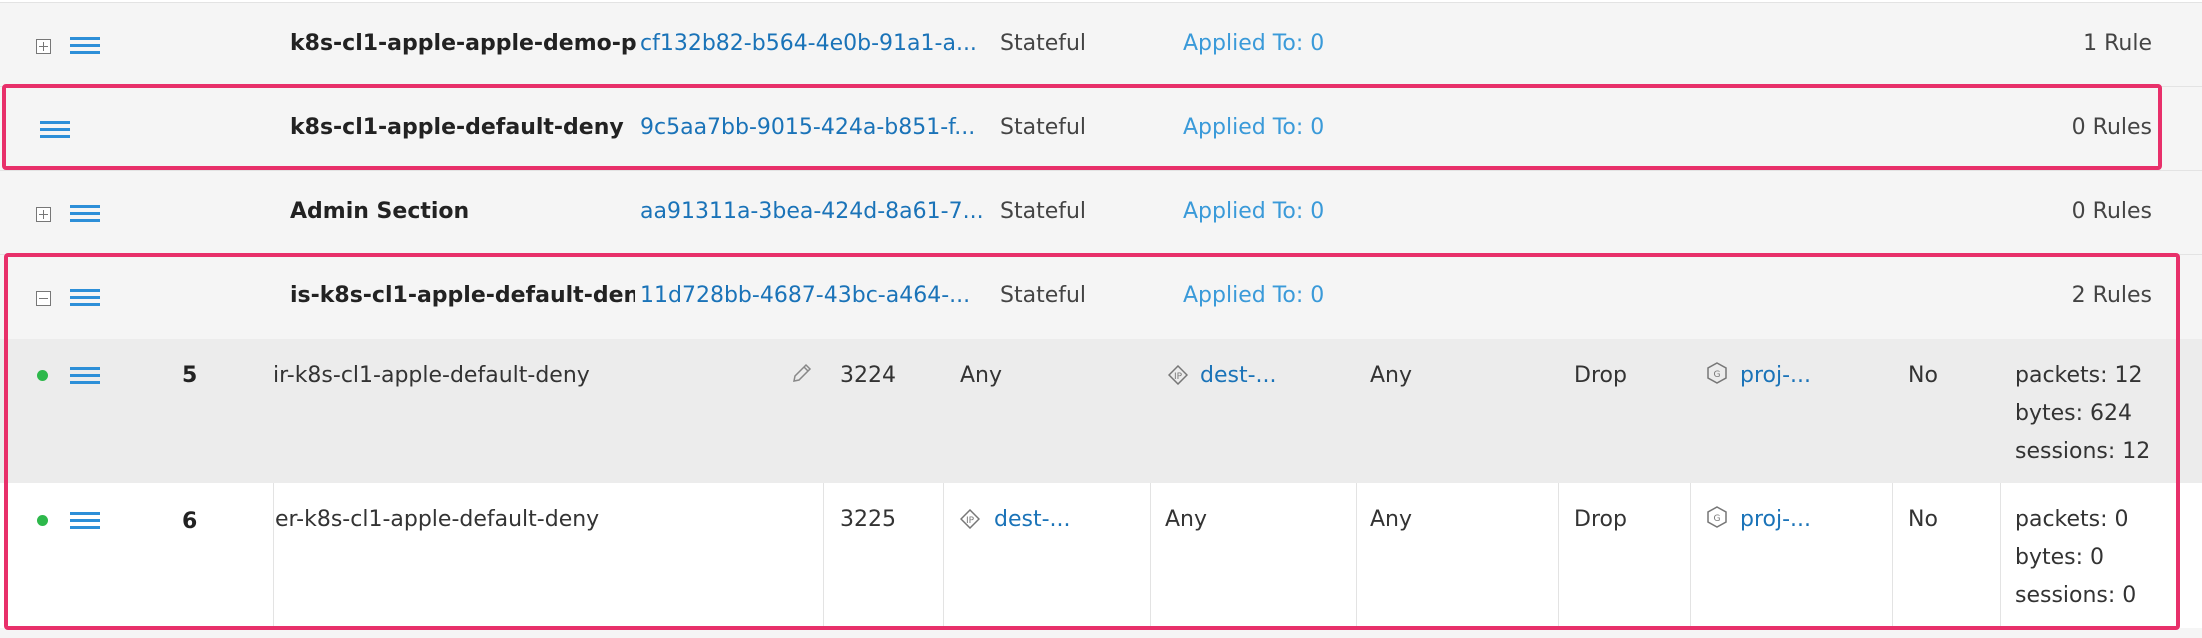 The image size is (2202, 638). What do you see at coordinates (868, 375) in the screenshot?
I see `rule-id: 3224` at bounding box center [868, 375].